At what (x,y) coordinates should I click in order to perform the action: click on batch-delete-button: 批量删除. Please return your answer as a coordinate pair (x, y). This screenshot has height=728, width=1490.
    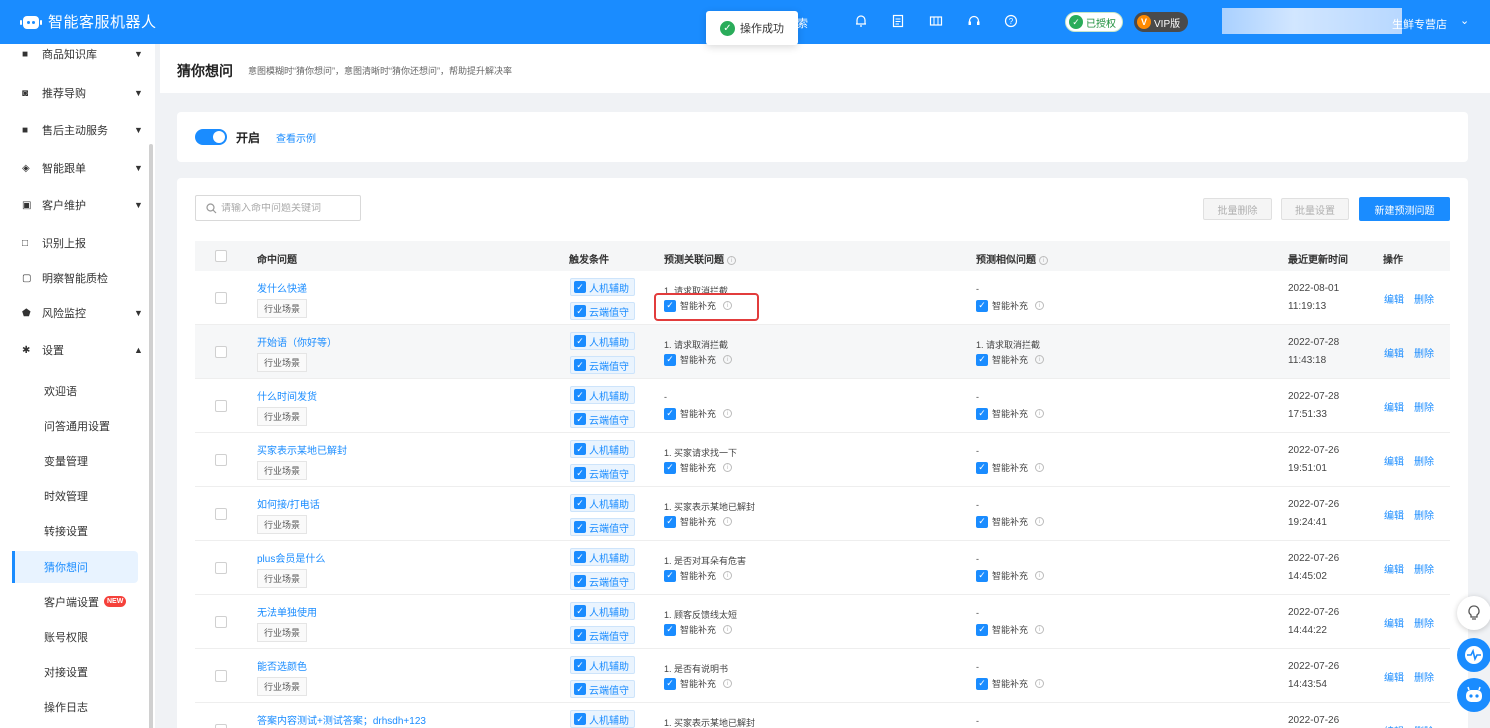
    Looking at the image, I should click on (1237, 209).